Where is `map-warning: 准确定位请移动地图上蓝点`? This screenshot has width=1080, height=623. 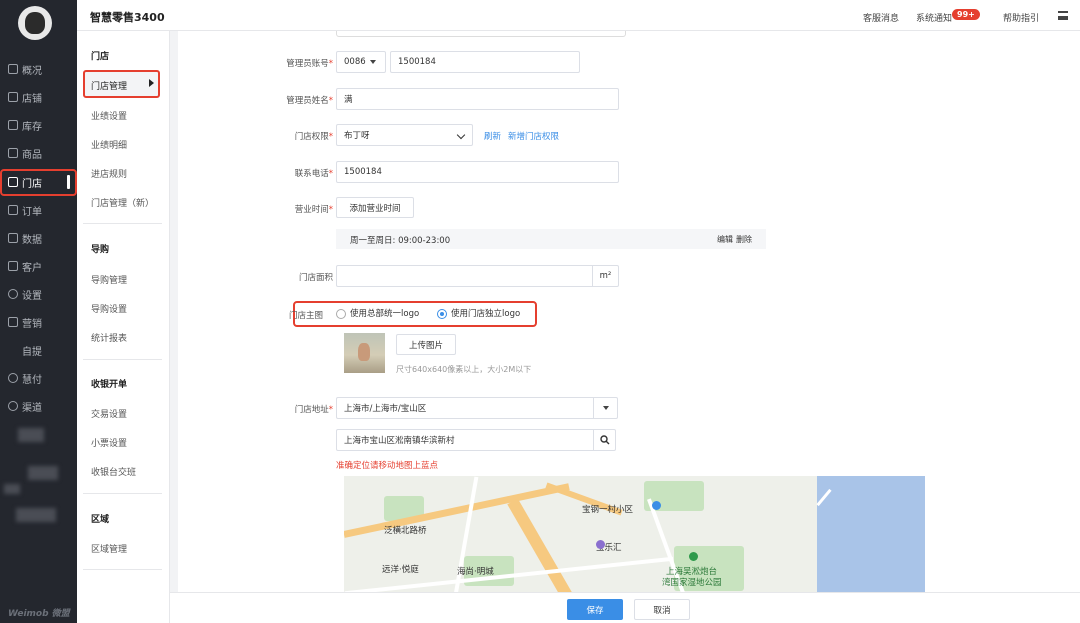
map-warning: 准确定位请移动地图上蓝点 is located at coordinates (387, 466).